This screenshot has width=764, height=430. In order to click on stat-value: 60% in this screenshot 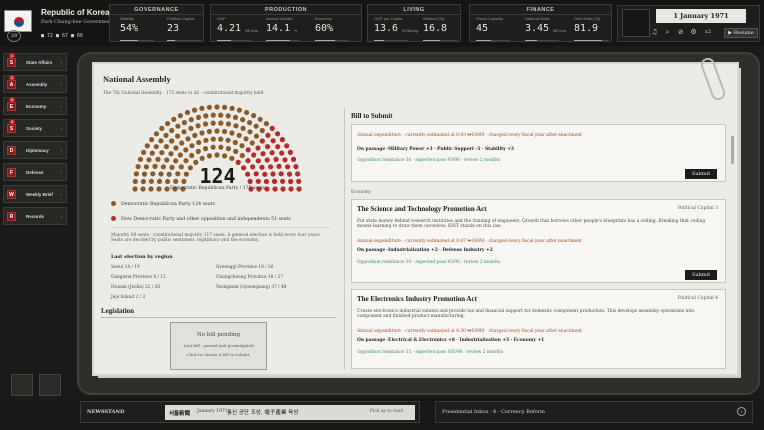, I will do `click(324, 28)`.